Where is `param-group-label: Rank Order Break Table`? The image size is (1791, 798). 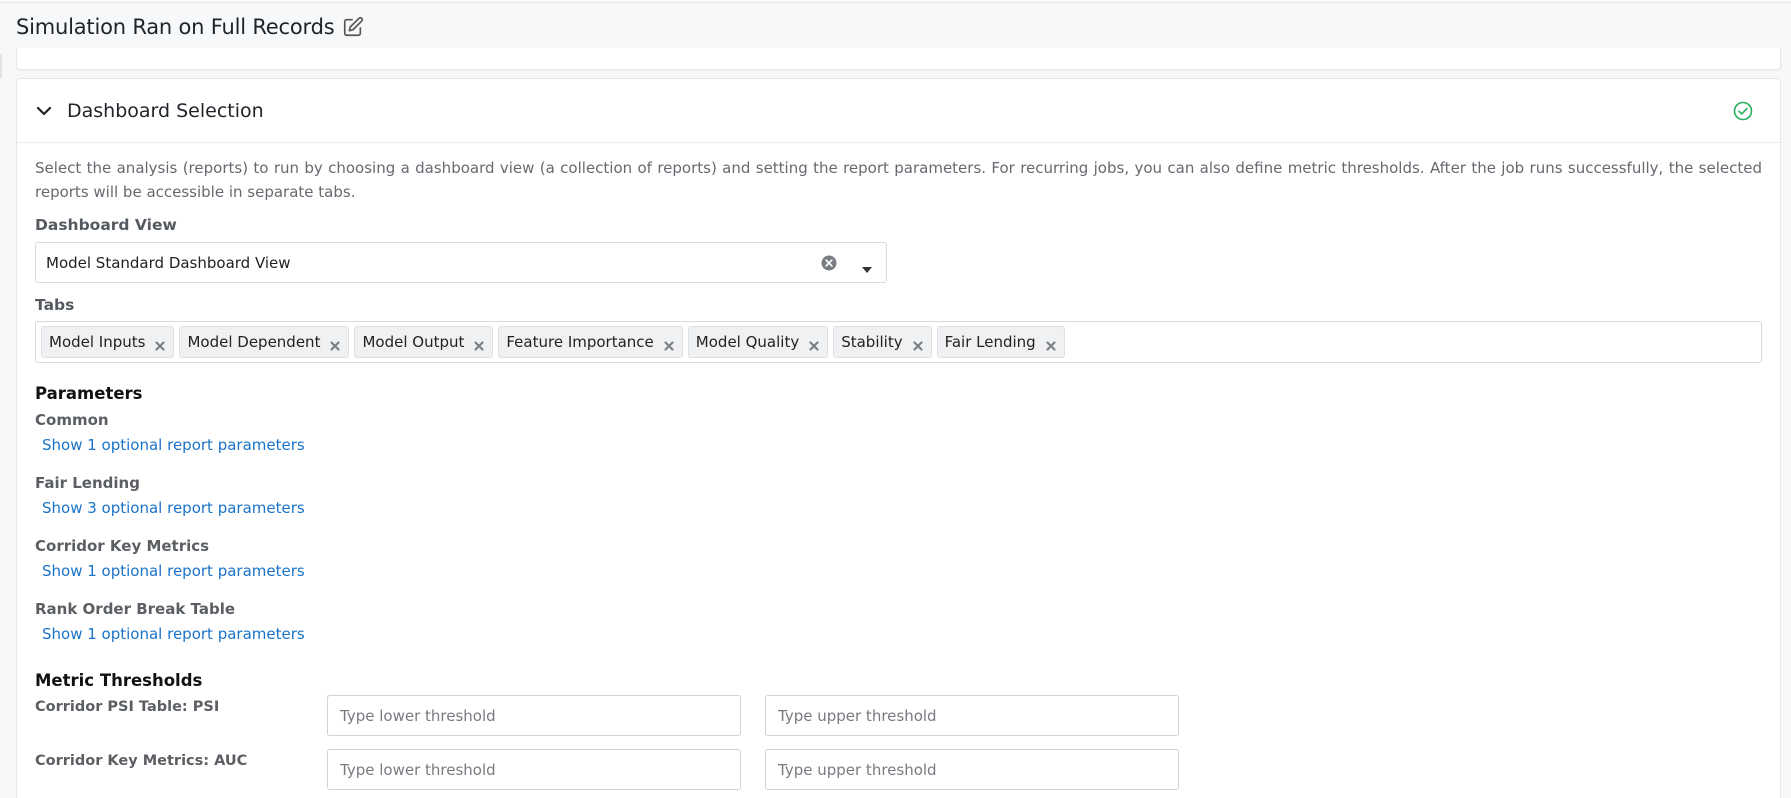
param-group-label: Rank Order Break Table is located at coordinates (135, 609).